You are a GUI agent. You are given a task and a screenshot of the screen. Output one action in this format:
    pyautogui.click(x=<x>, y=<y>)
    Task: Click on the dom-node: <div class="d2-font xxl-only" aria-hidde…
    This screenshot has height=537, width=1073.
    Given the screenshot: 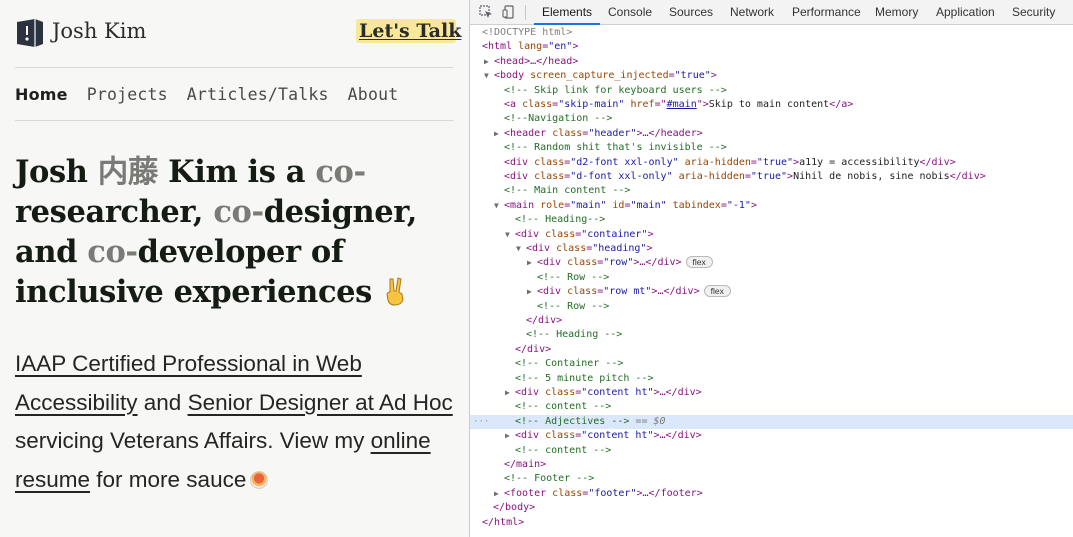 What is the action you would take?
    pyautogui.click(x=771, y=163)
    